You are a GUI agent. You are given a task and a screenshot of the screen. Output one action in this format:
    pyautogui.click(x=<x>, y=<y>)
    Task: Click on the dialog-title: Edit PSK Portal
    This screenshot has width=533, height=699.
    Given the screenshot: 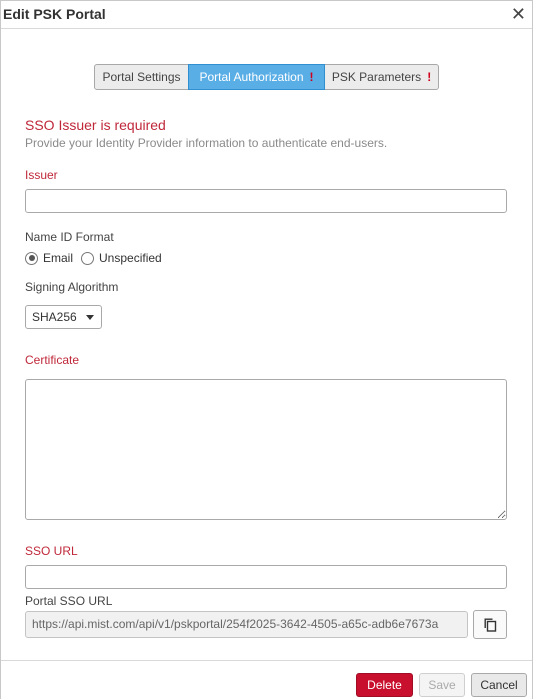 What is the action you would take?
    pyautogui.click(x=54, y=14)
    